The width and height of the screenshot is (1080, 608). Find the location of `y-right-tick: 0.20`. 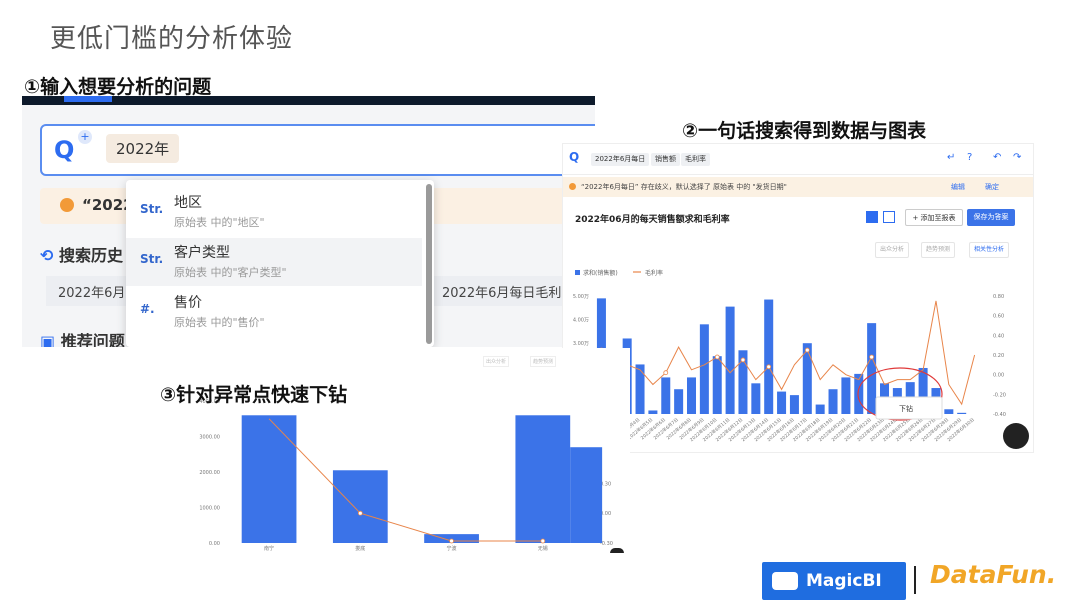

y-right-tick: 0.20 is located at coordinates (998, 356).